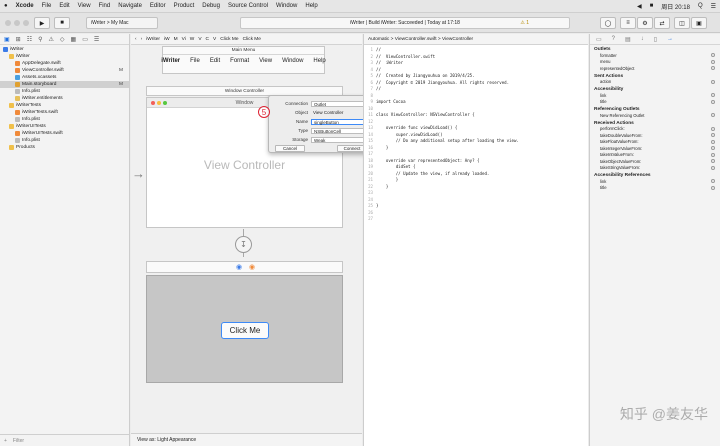 This screenshot has width=720, height=446. I want to click on location-icon: ◀, so click(639, 6).